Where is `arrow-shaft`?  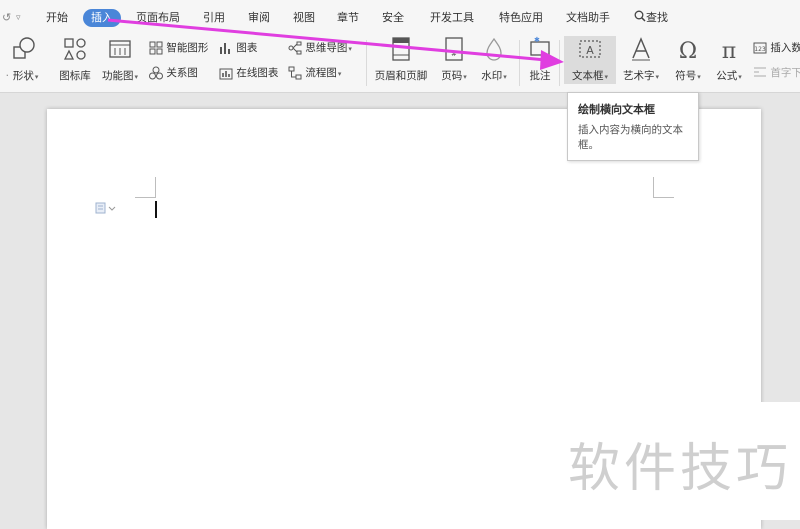 arrow-shaft is located at coordinates (327, 40).